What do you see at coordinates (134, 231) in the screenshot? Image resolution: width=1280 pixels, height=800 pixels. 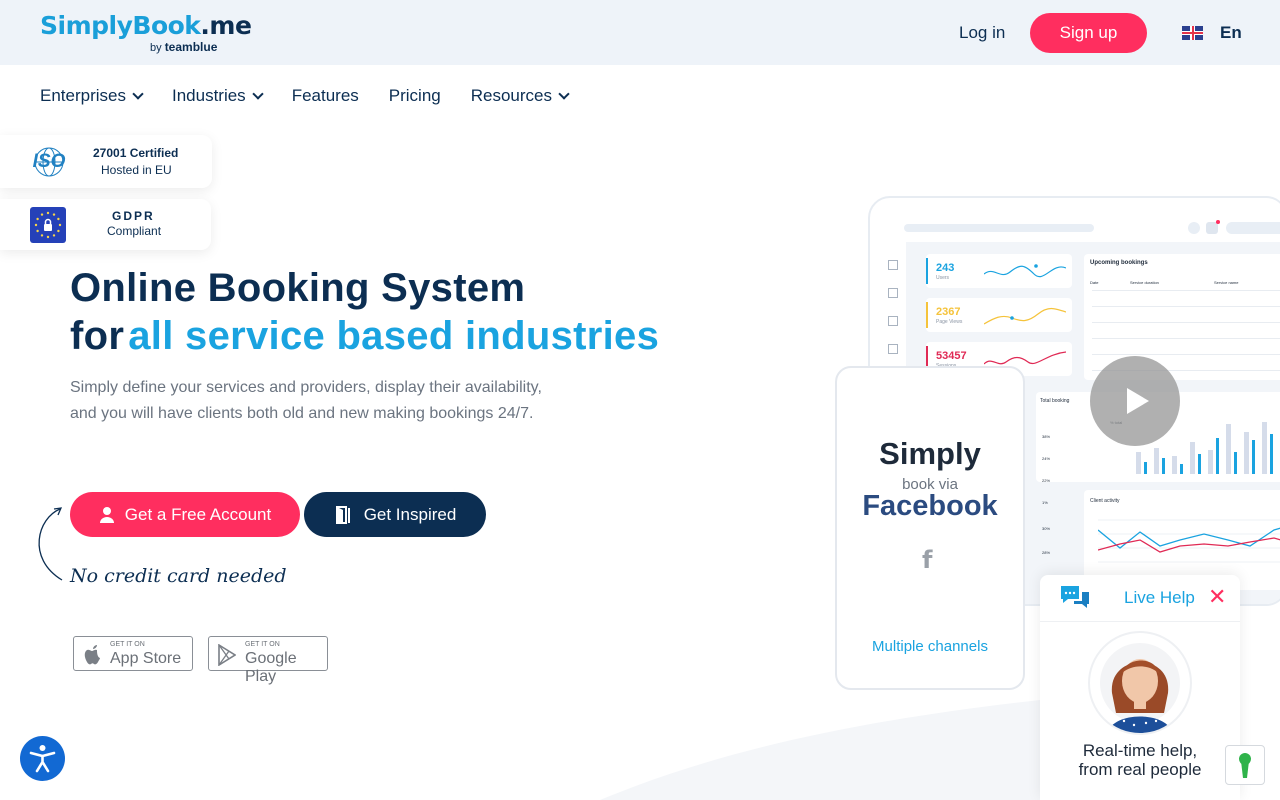 I see `gdpr-subtitle: Compliant` at bounding box center [134, 231].